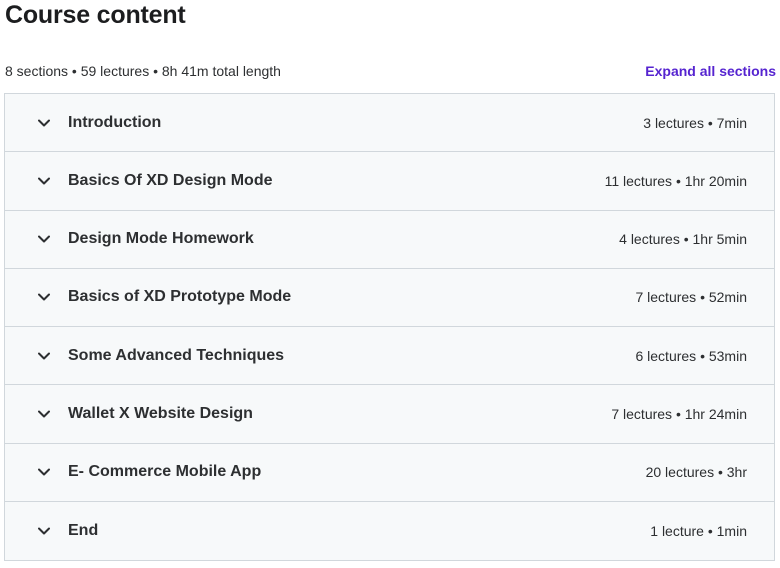 The height and width of the screenshot is (568, 780). Describe the element at coordinates (83, 530) in the screenshot. I see `section-title: End` at that location.